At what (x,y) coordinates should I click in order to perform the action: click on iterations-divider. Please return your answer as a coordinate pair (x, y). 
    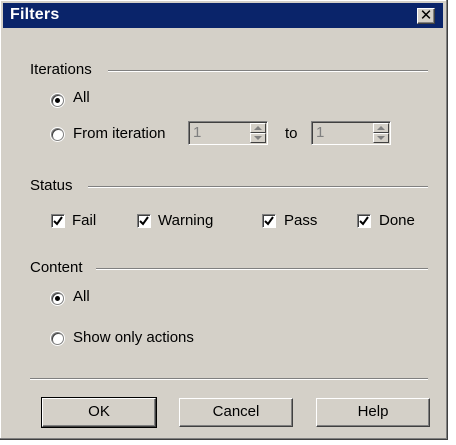
    Looking at the image, I should click on (268, 71).